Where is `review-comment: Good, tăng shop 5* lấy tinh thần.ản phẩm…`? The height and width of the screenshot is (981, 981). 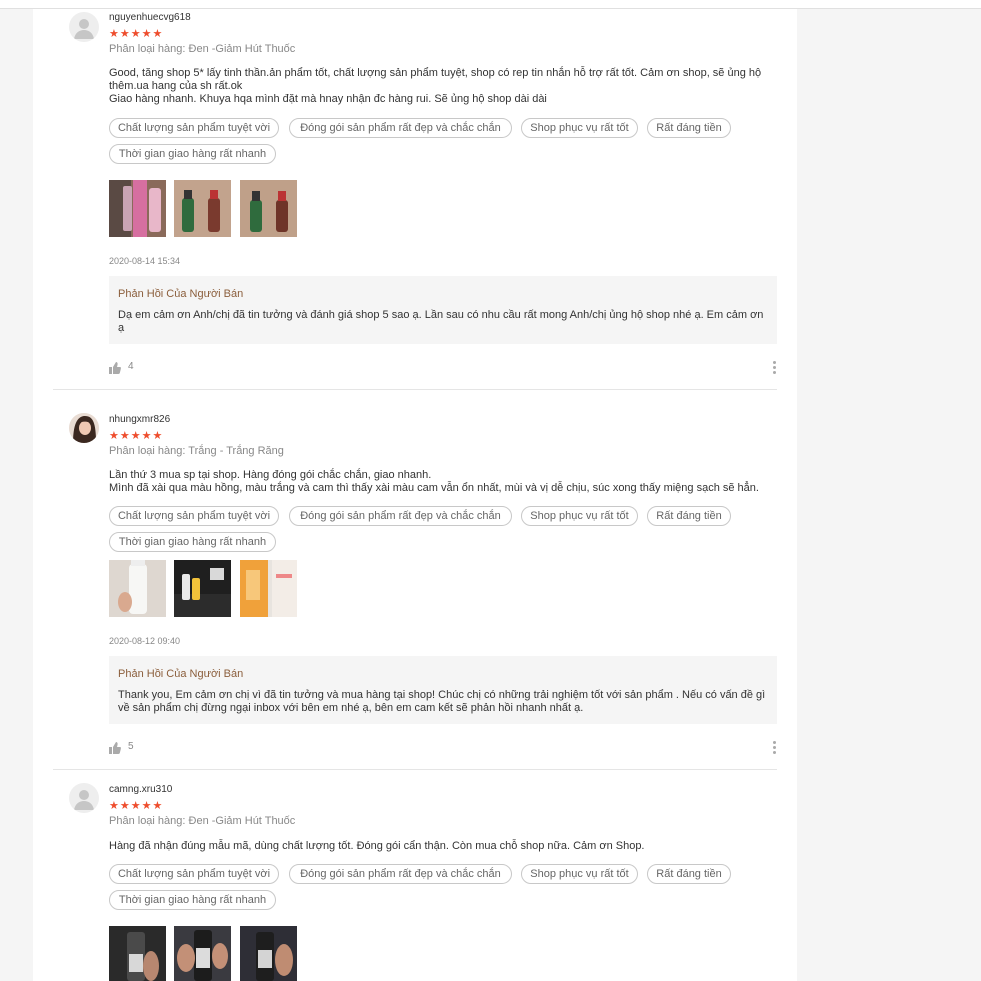 review-comment: Good, tăng shop 5* lấy tinh thần.ản phẩm… is located at coordinates (435, 86).